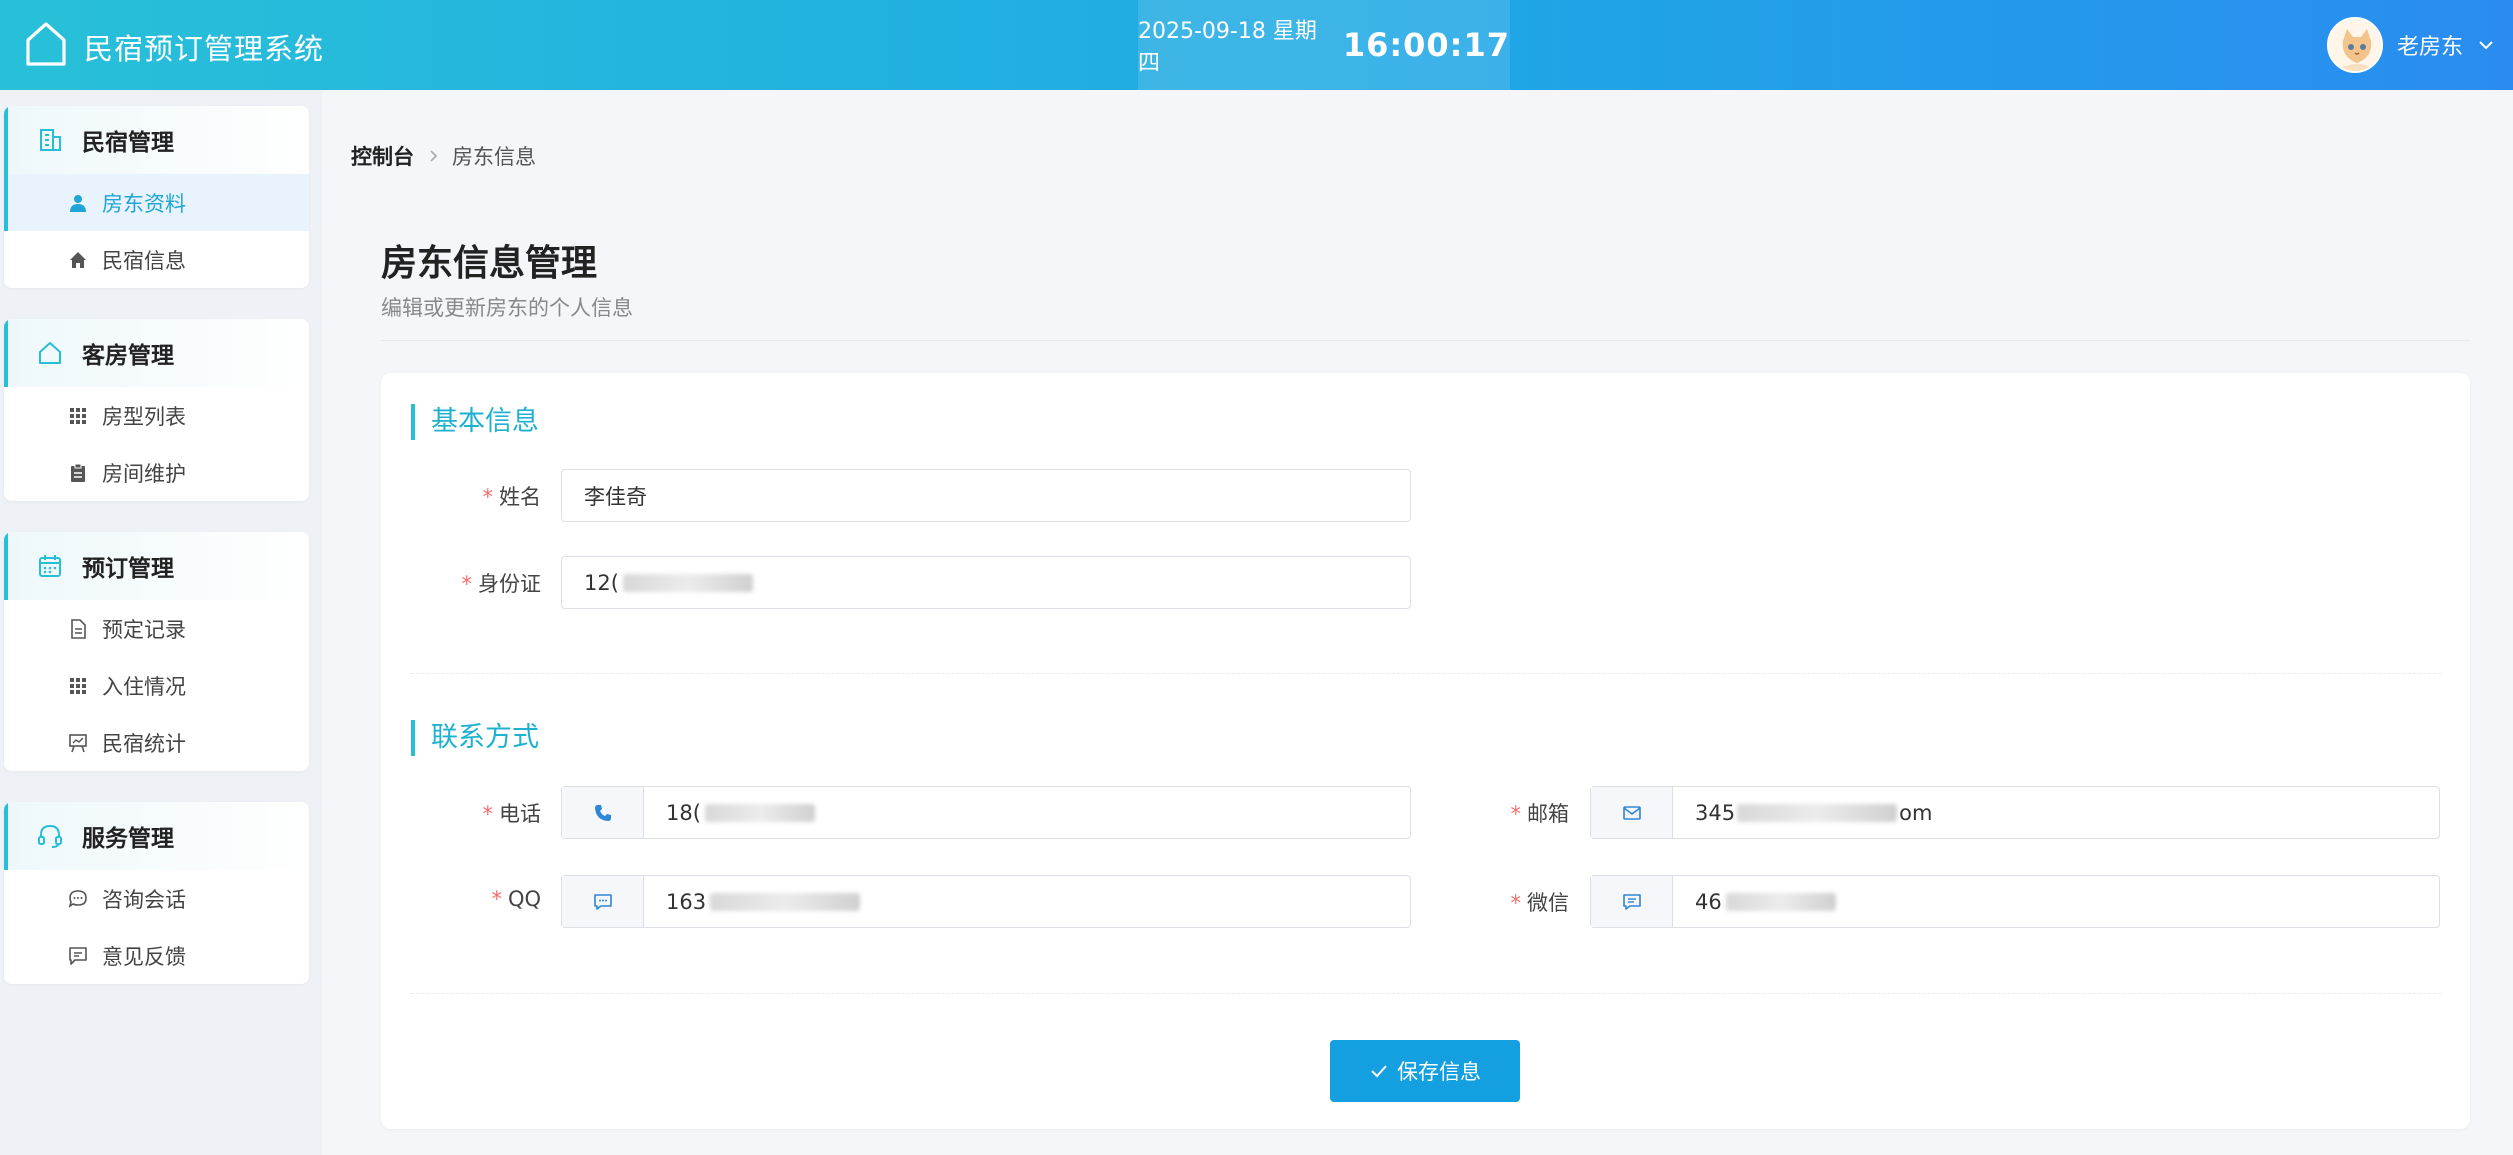 This screenshot has height=1155, width=2513. Describe the element at coordinates (78, 472) in the screenshot. I see `clipboard-icon` at that location.